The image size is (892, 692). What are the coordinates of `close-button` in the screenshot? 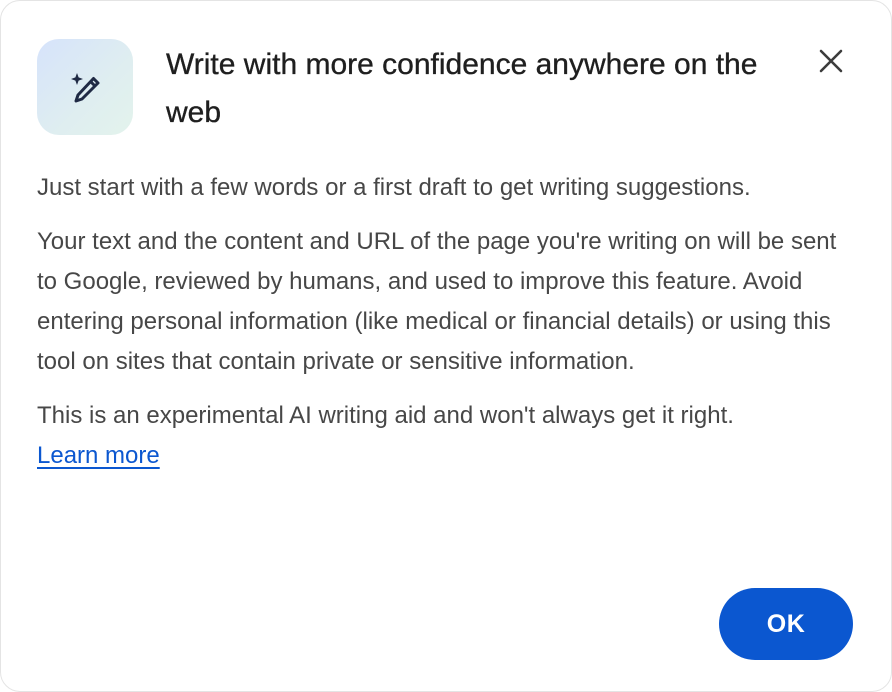 It's located at (831, 61).